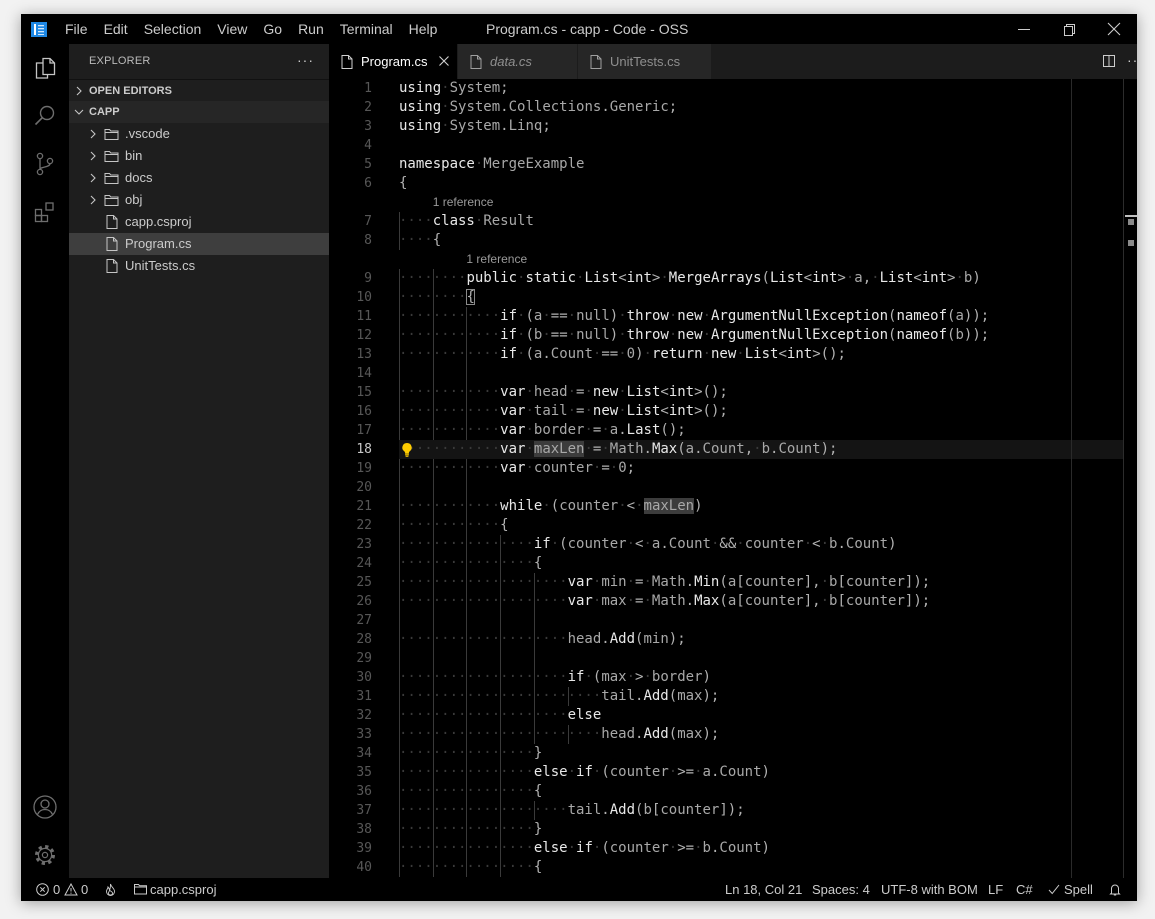  I want to click on encoding: UTF-8 with BOM, so click(929, 889).